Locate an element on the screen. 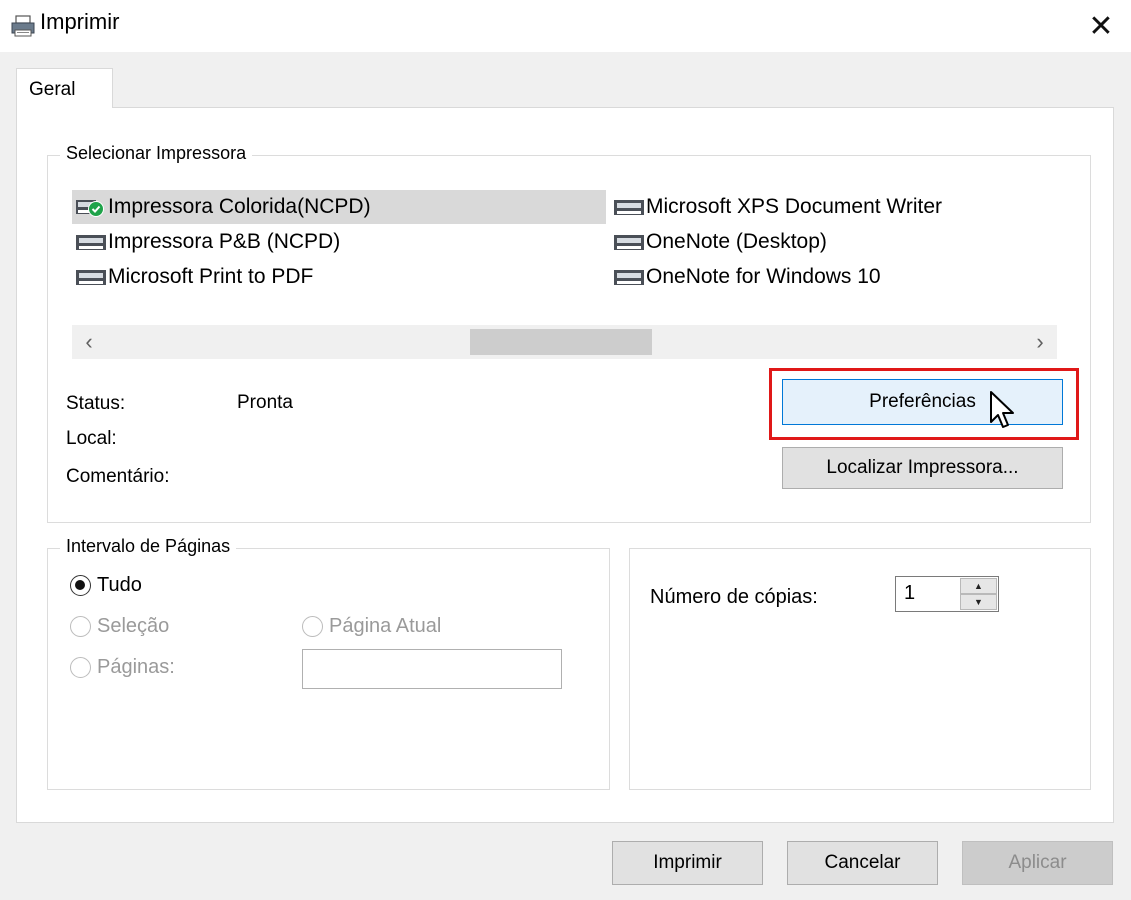 This screenshot has height=900, width=1131. window-title: Imprimir is located at coordinates (80, 21).